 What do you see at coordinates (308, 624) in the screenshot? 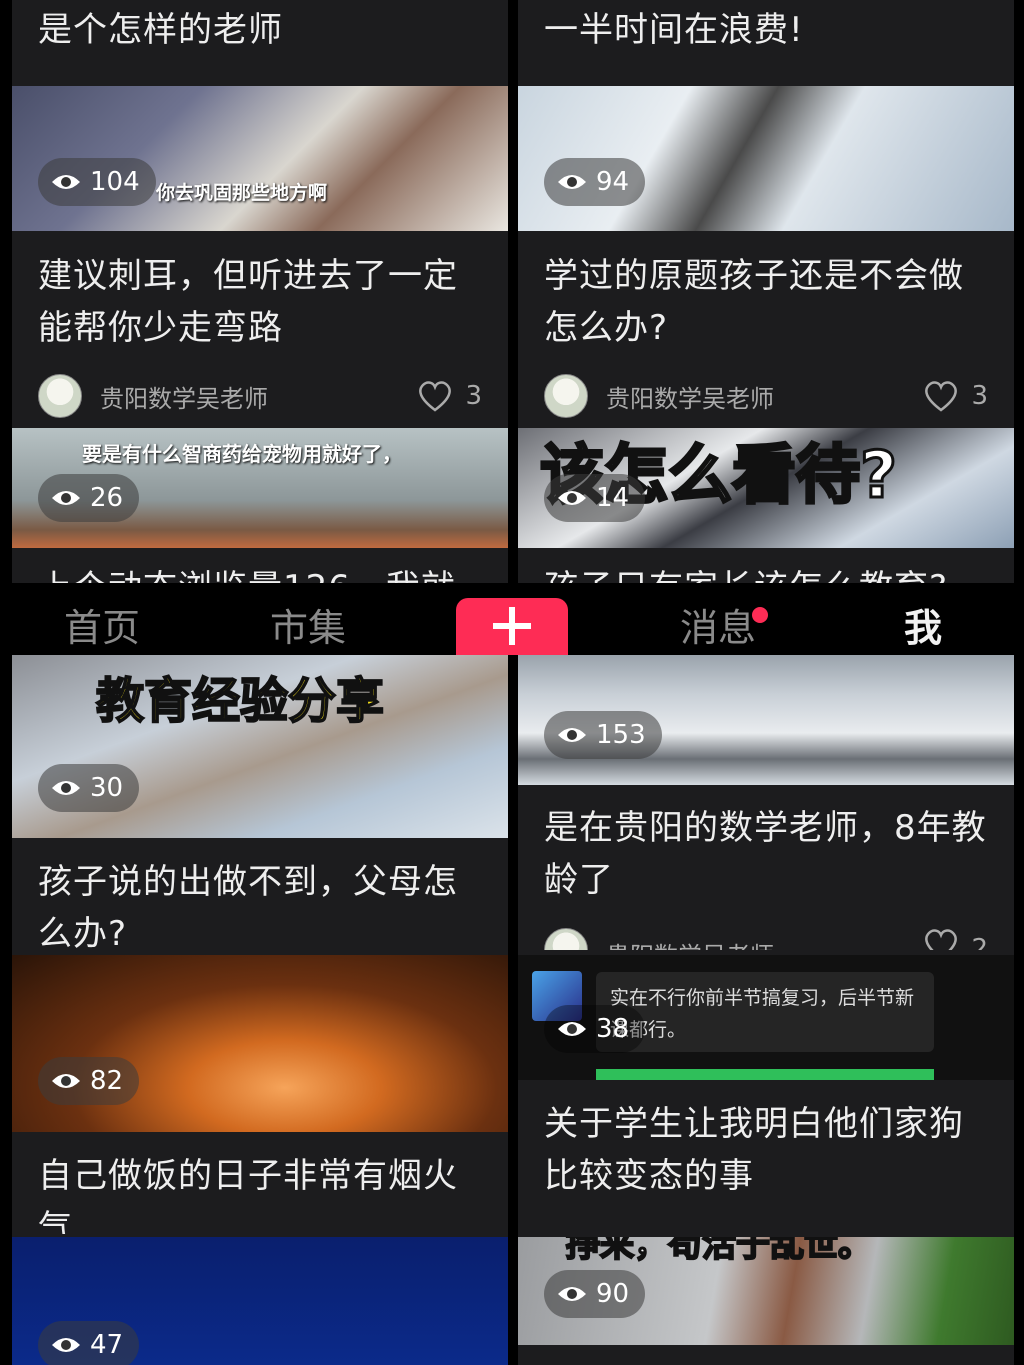
I see `tab-market: 市集` at bounding box center [308, 624].